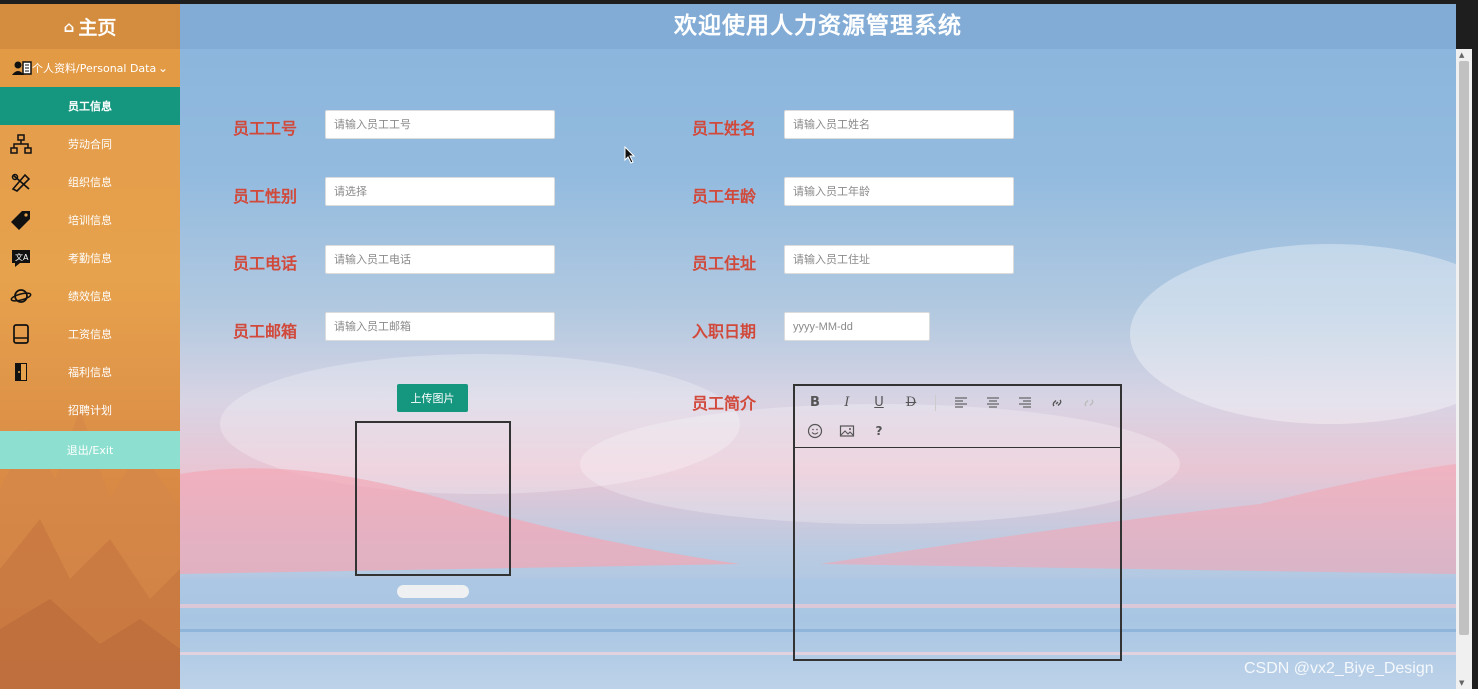  I want to click on home-link: ⌂ 主页, so click(90, 26).